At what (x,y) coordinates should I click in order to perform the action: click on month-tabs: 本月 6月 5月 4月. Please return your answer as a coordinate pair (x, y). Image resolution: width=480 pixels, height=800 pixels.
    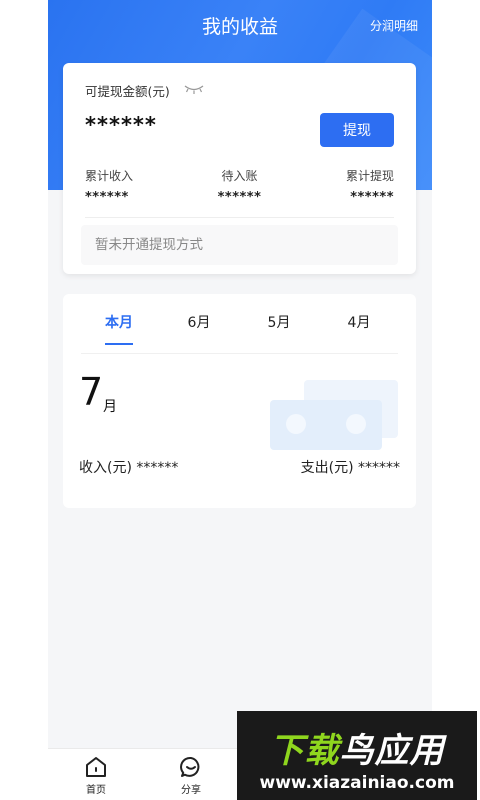
    Looking at the image, I should click on (239, 323).